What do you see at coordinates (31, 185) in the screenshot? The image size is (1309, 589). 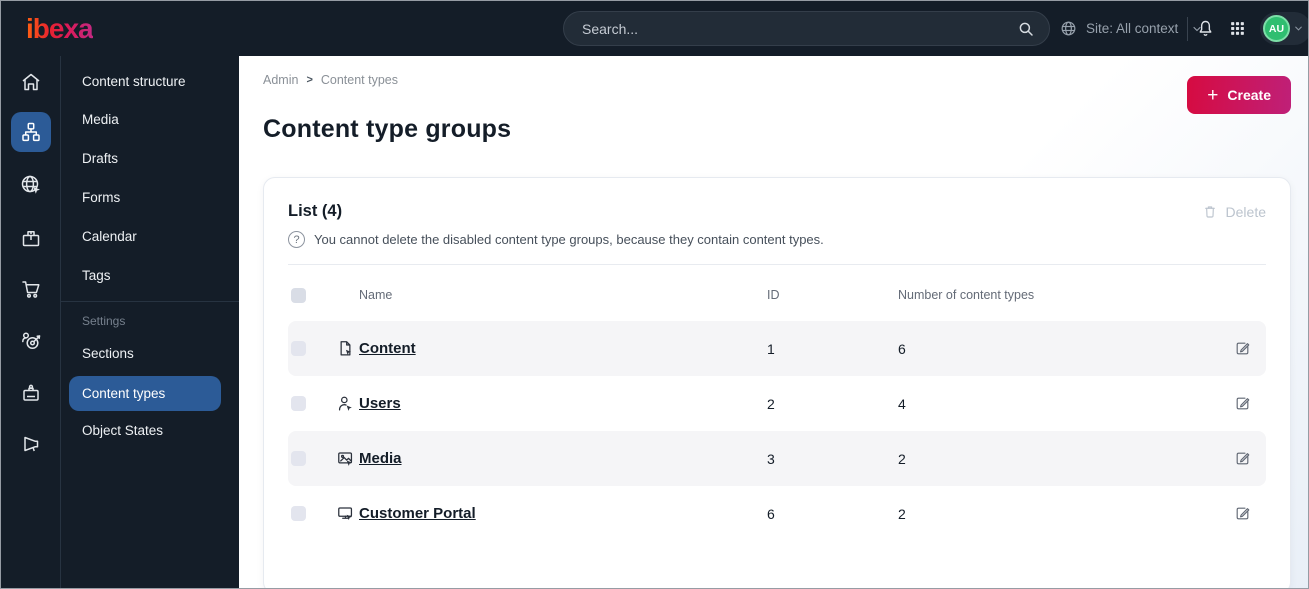 I see `site-icon` at bounding box center [31, 185].